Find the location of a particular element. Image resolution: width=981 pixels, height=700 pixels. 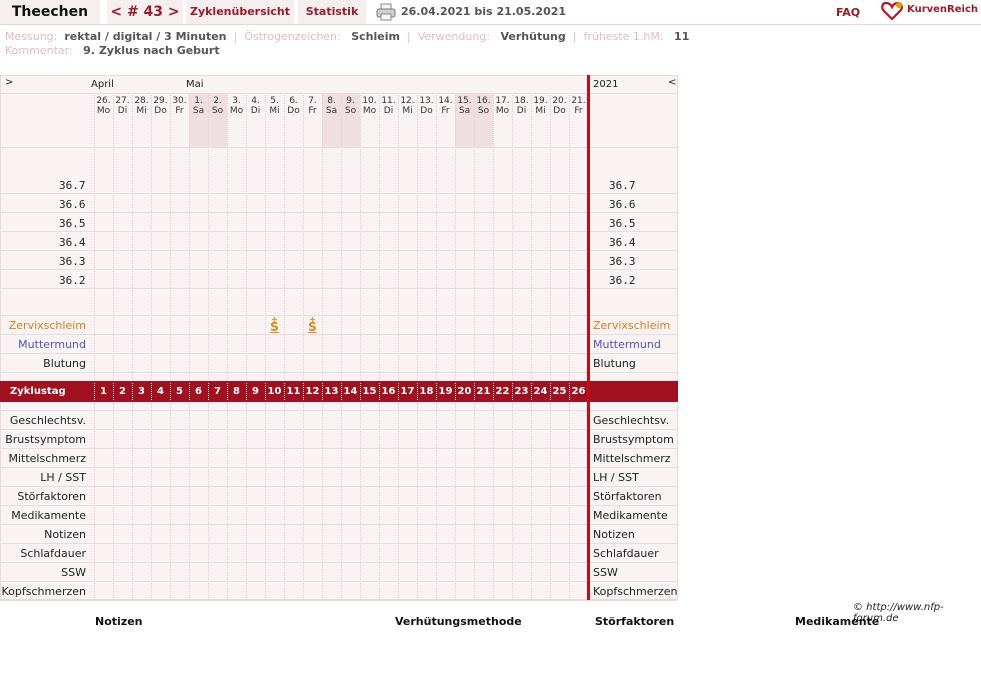

day-date: 27. is located at coordinates (122, 101).